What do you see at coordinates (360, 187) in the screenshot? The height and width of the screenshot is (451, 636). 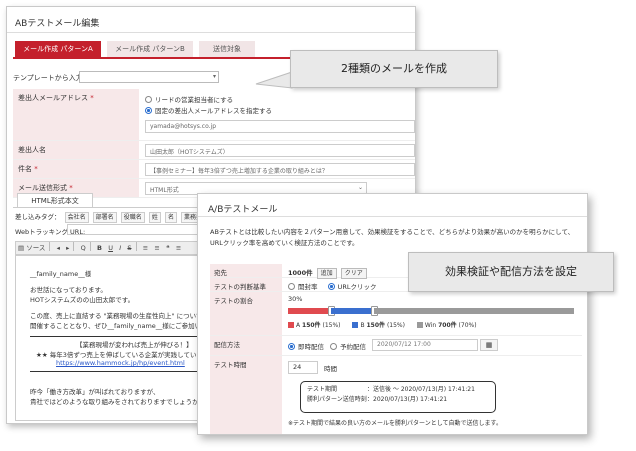 I see `chevron-down-icon: ⌄` at bounding box center [360, 187].